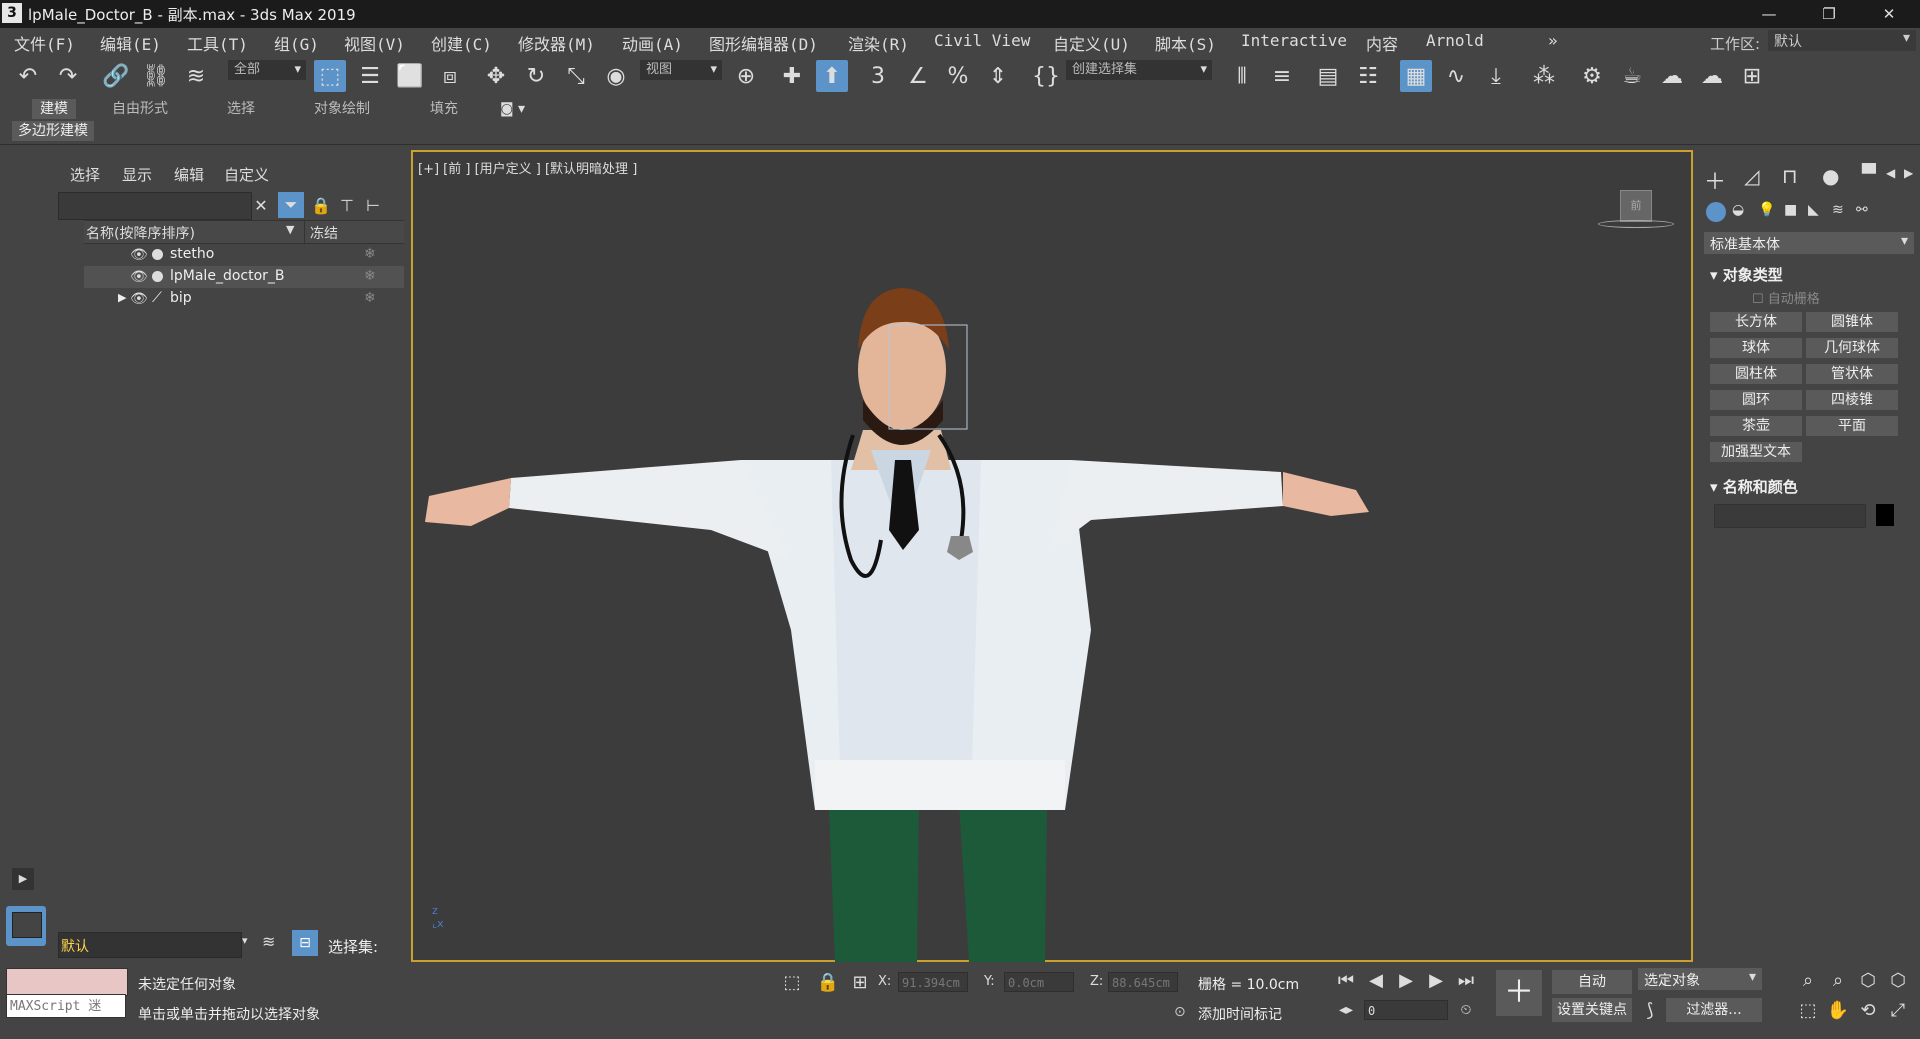  I want to click on scene-menu-edit: 编辑, so click(189, 174).